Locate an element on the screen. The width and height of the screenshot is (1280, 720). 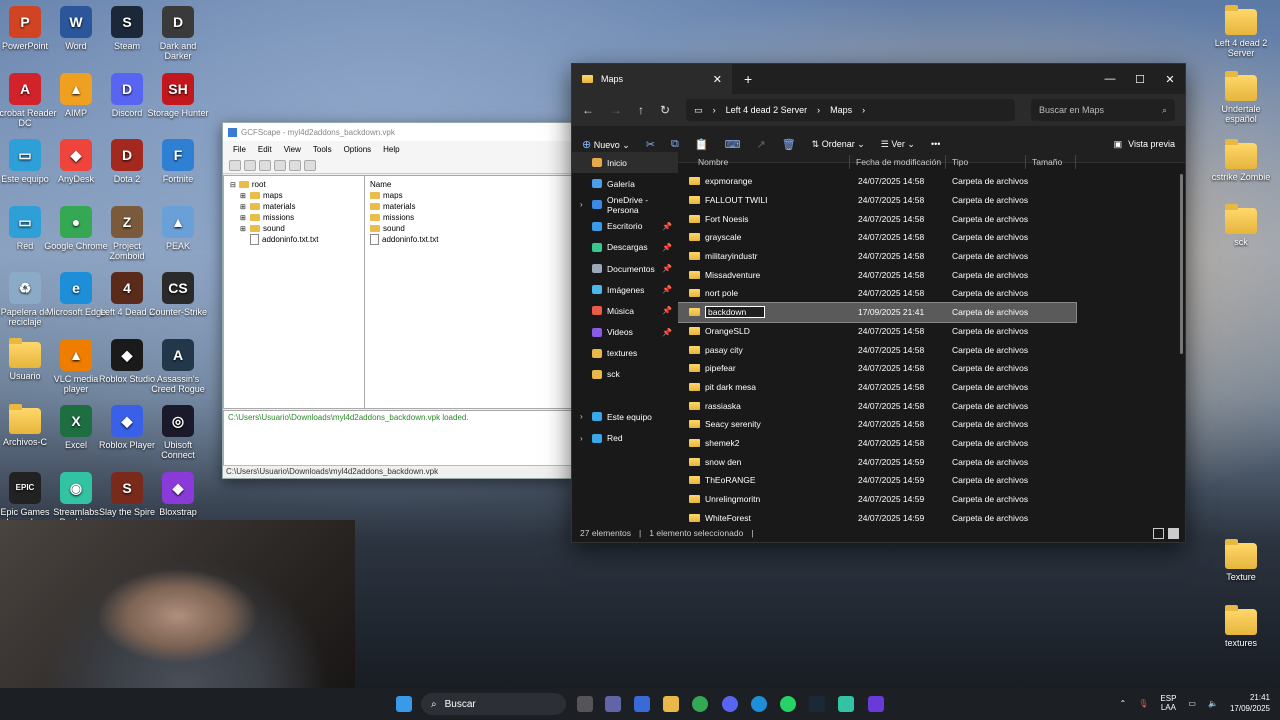
sidebar-item: Galería is located at coordinates (625, 183).